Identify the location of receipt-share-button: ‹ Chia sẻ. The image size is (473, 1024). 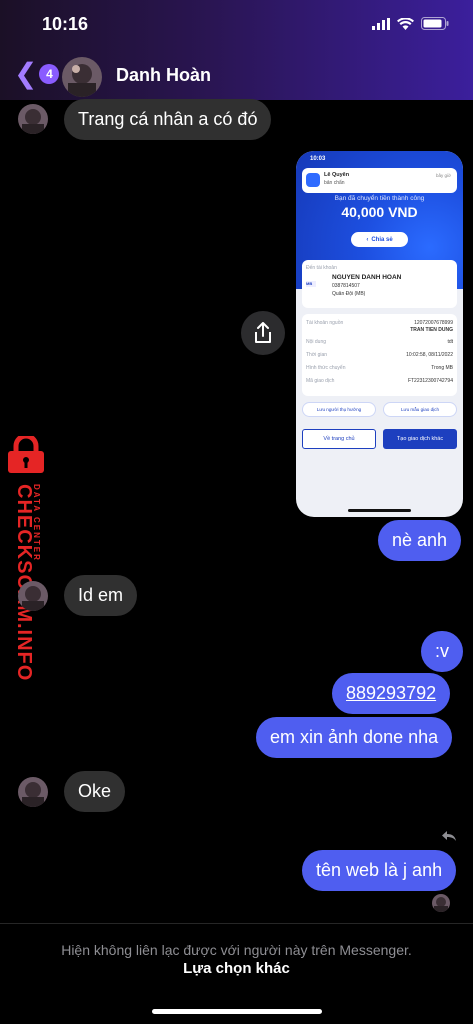
(379, 239).